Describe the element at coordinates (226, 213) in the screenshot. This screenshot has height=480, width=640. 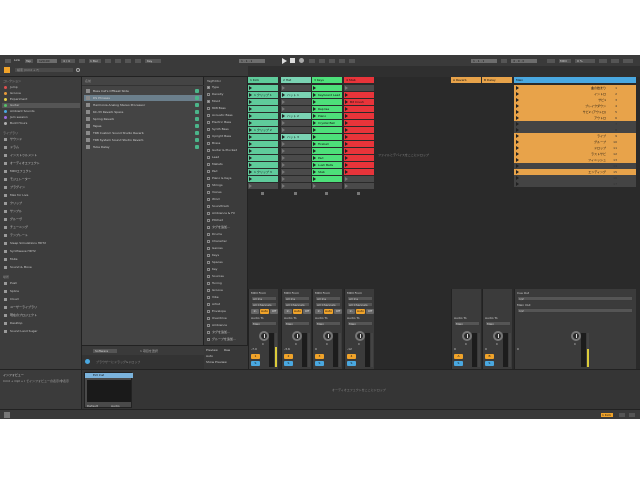
I see `tag-row: Ambience & FX` at that location.